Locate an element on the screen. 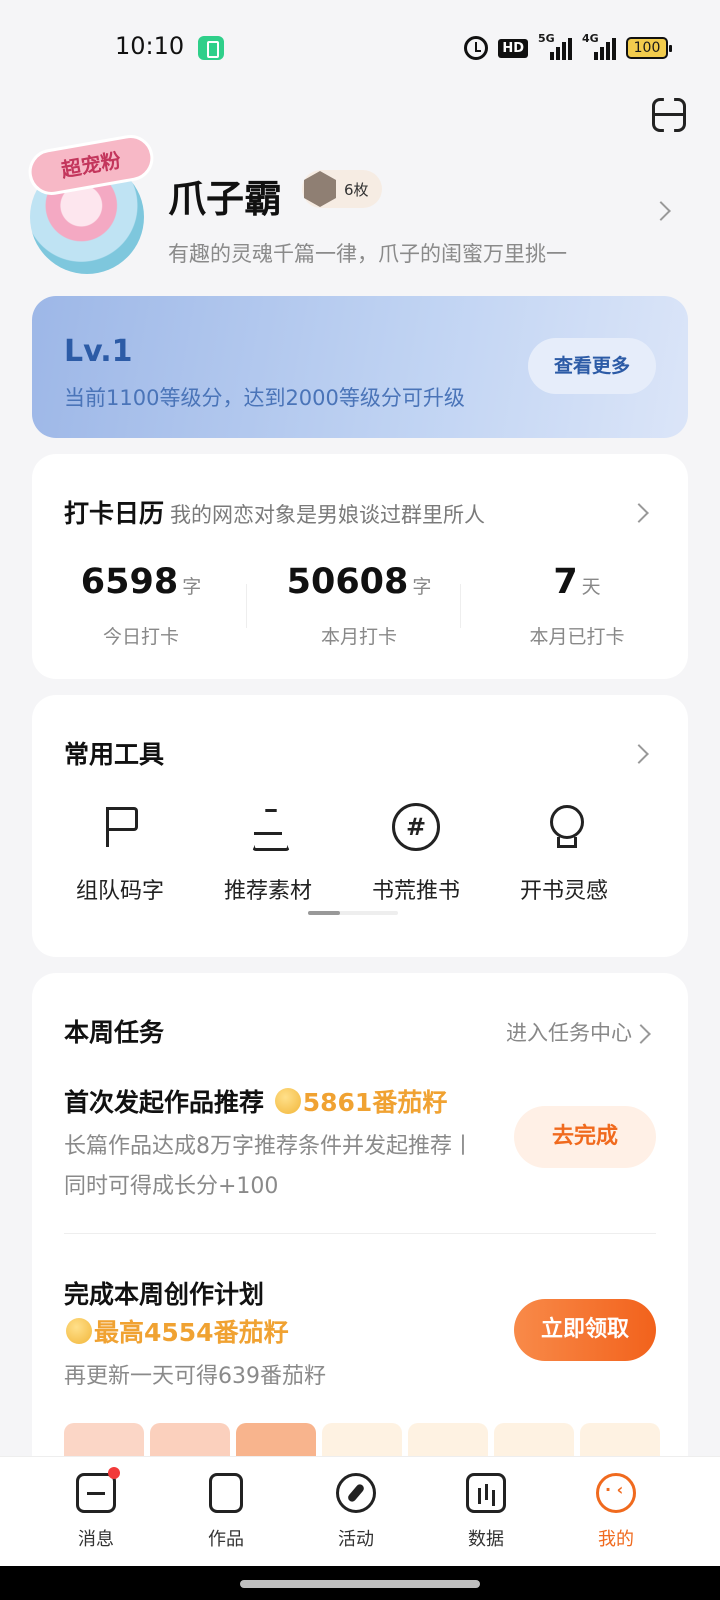 This screenshot has width=720, height=1600. checkin-subtitle: 我的网恋对象是男娘谈过群里所人 is located at coordinates (328, 515).